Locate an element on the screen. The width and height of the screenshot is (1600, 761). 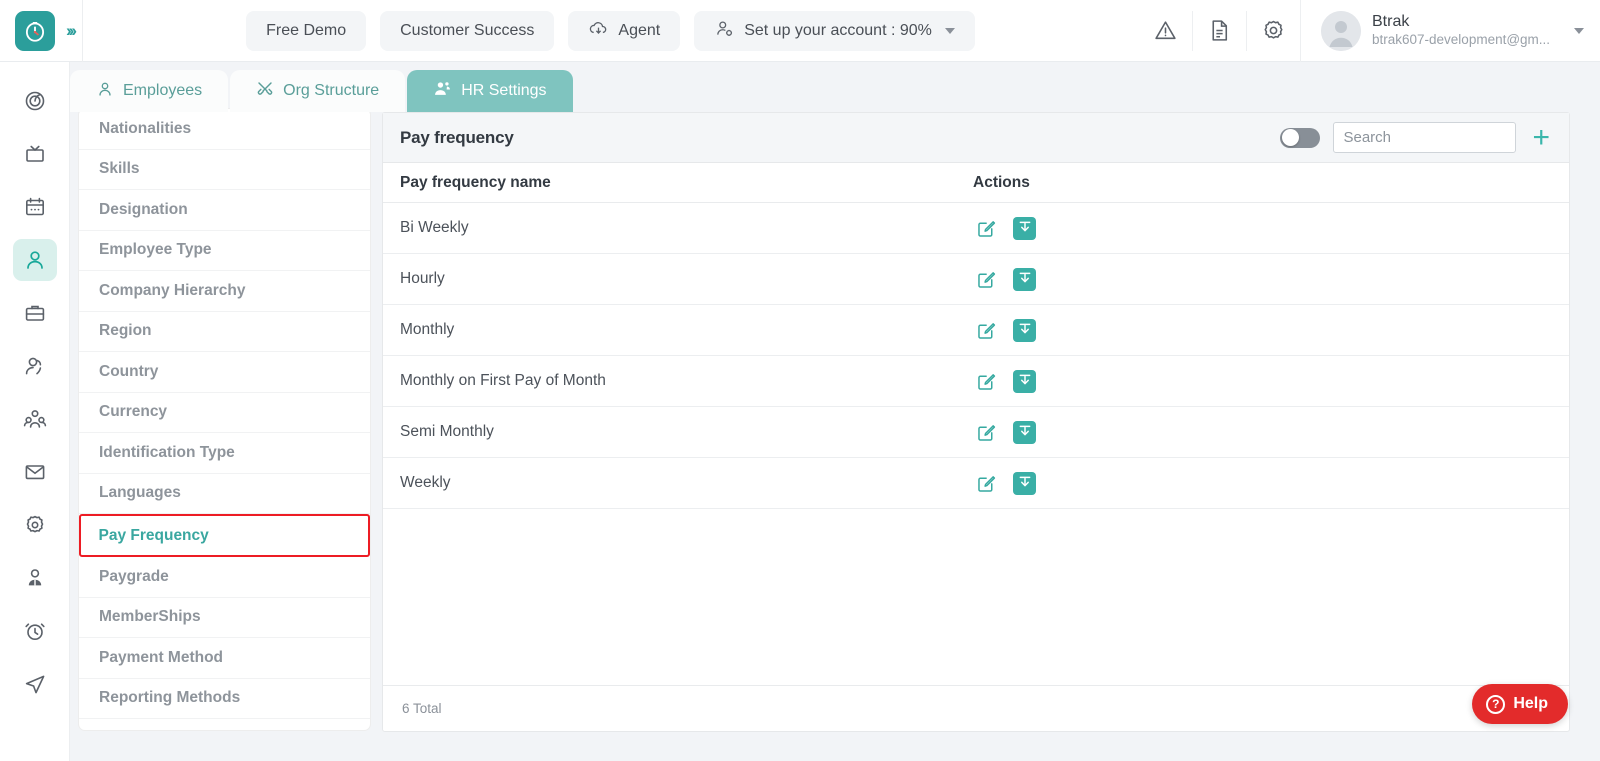
sidebar-item-label: Reporting Methods is located at coordinates (170, 698).